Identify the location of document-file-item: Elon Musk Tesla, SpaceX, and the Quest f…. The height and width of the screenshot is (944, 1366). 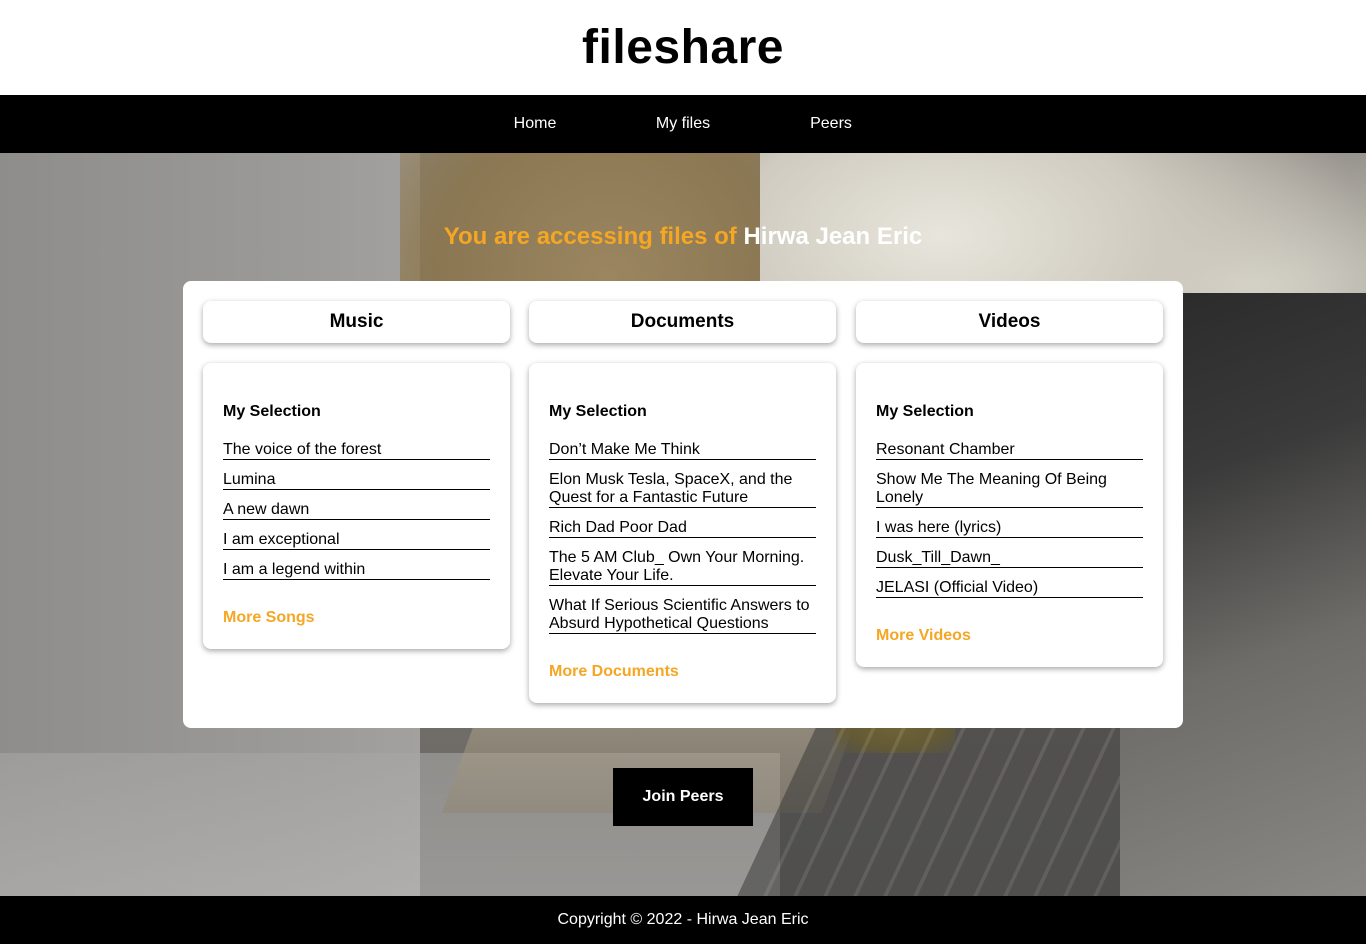
(682, 489).